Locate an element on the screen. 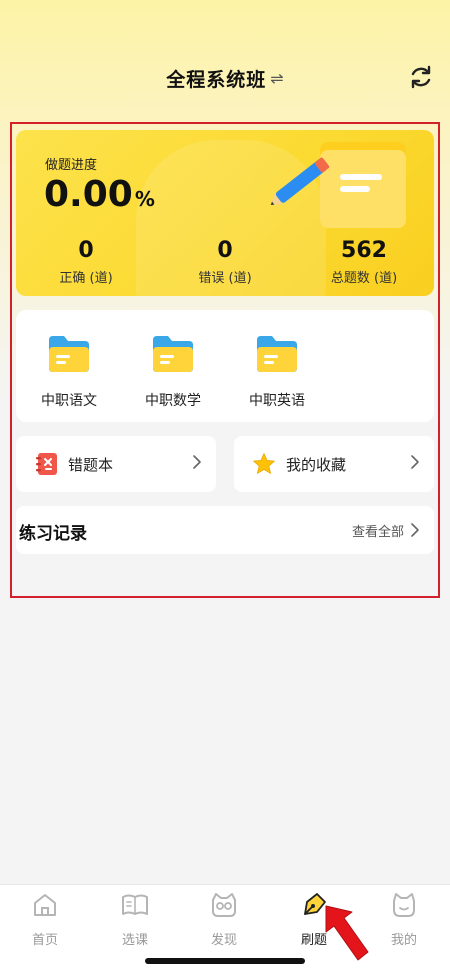  swap-icon: ⇌ is located at coordinates (277, 78).